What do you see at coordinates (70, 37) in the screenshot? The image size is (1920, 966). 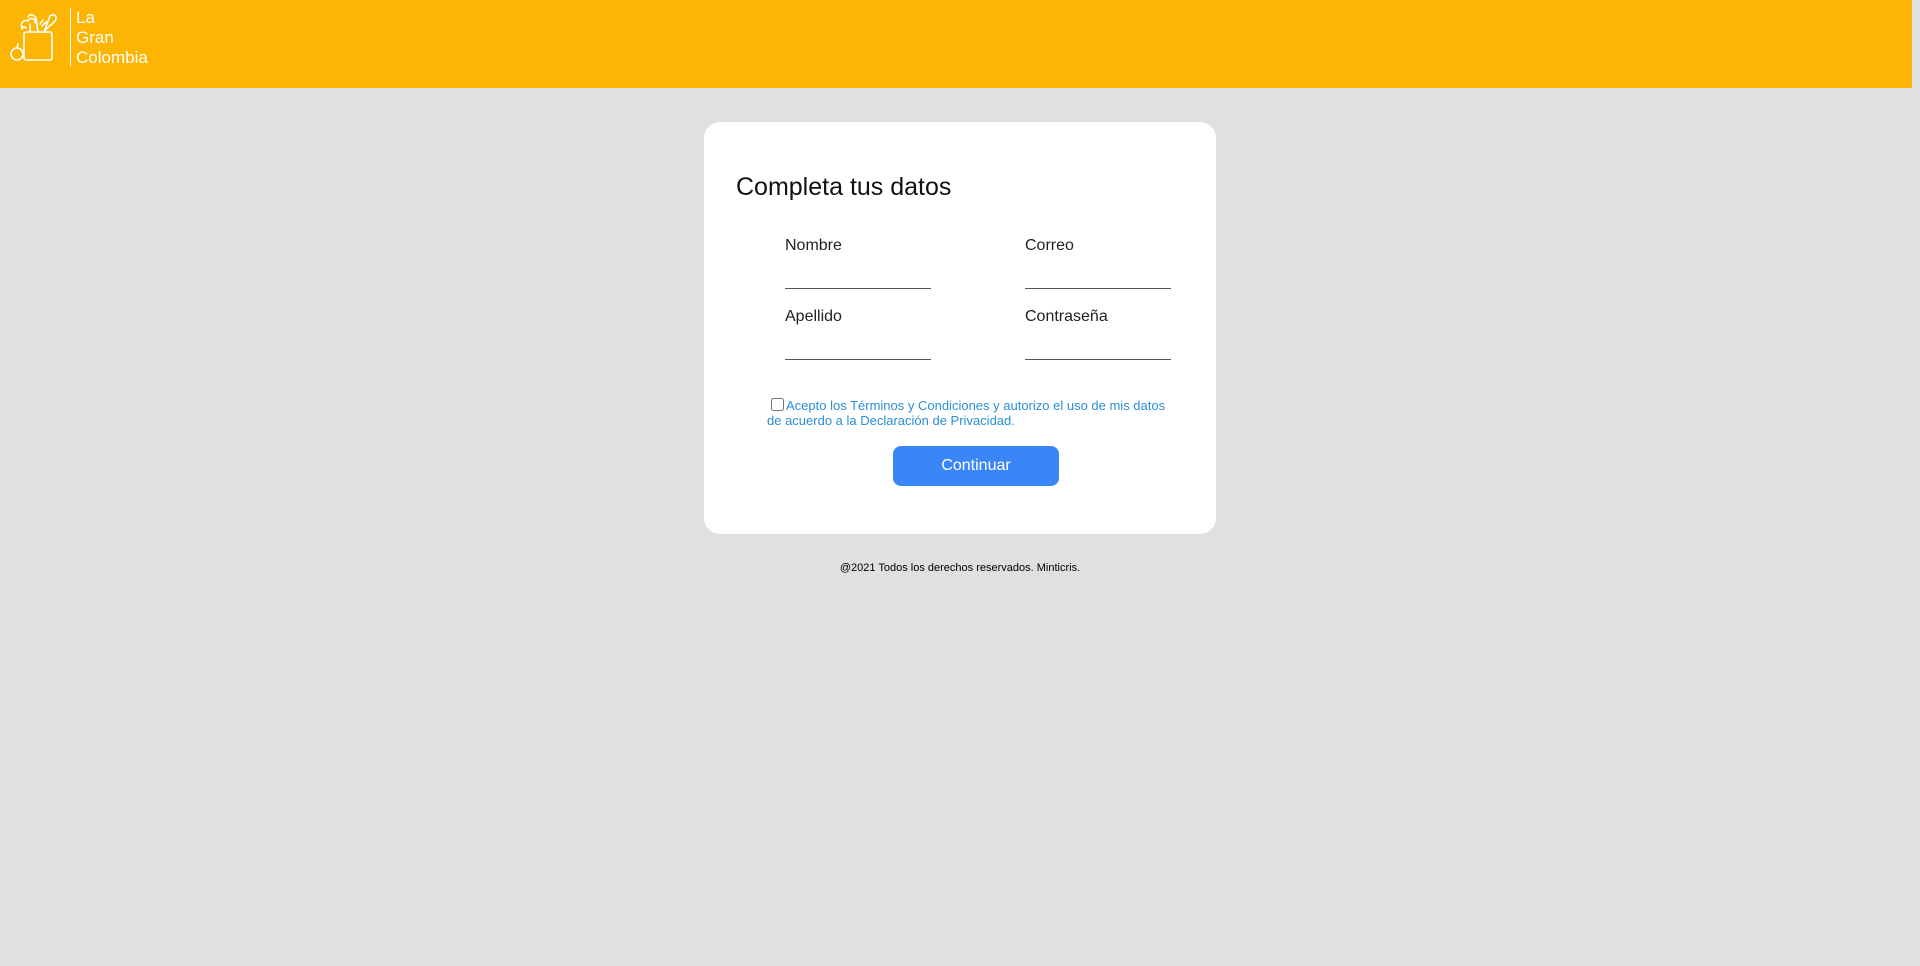 I see `logo-divider` at bounding box center [70, 37].